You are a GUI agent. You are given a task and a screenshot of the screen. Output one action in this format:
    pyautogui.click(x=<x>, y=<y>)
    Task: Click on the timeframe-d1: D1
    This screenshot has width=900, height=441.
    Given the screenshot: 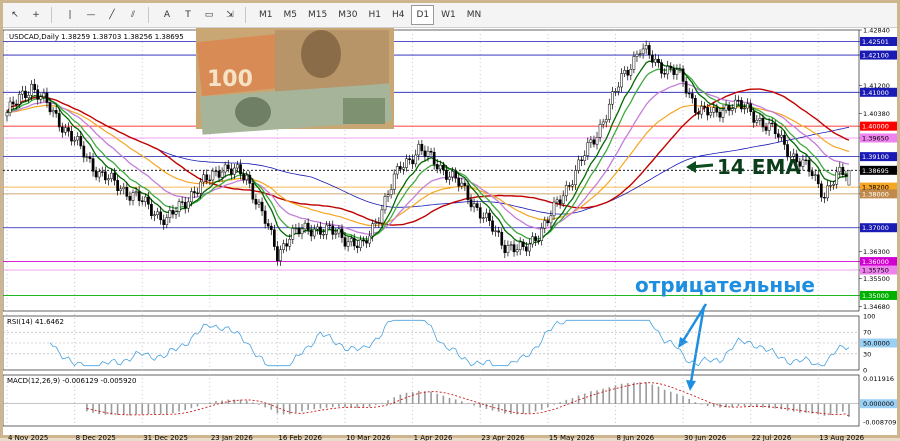 What is the action you would take?
    pyautogui.click(x=423, y=15)
    